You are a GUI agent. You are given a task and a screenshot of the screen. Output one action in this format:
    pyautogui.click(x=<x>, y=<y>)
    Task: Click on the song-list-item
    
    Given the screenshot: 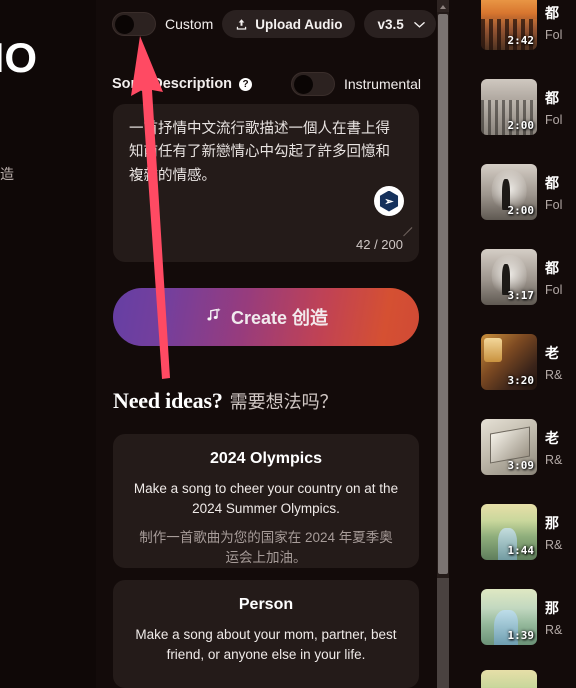 What is the action you would take?
    pyautogui.click(x=509, y=679)
    